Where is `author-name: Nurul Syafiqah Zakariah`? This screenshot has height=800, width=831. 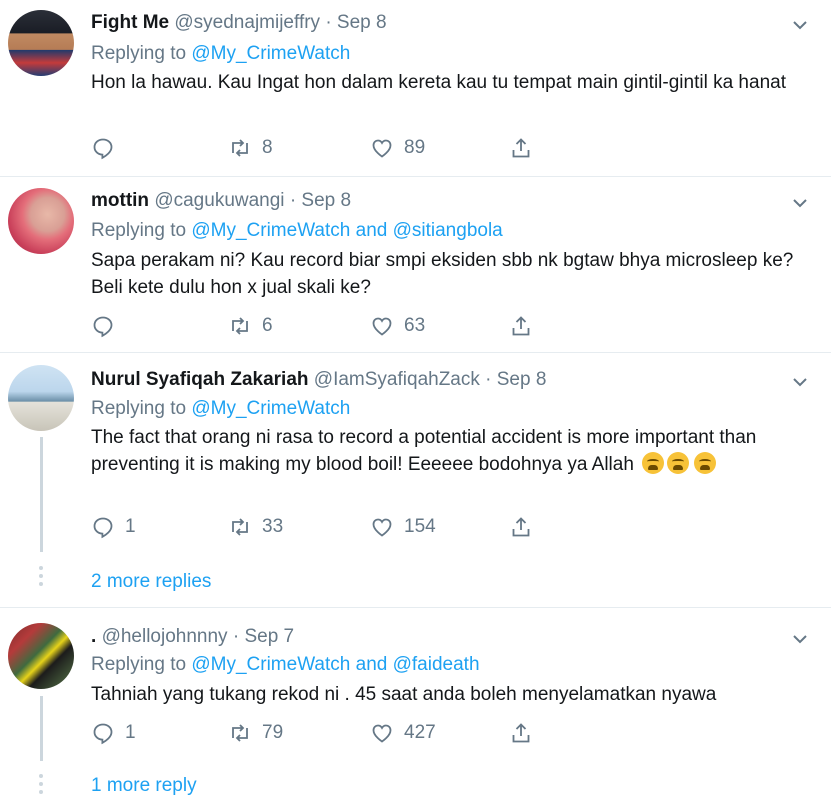 author-name: Nurul Syafiqah Zakariah is located at coordinates (200, 379).